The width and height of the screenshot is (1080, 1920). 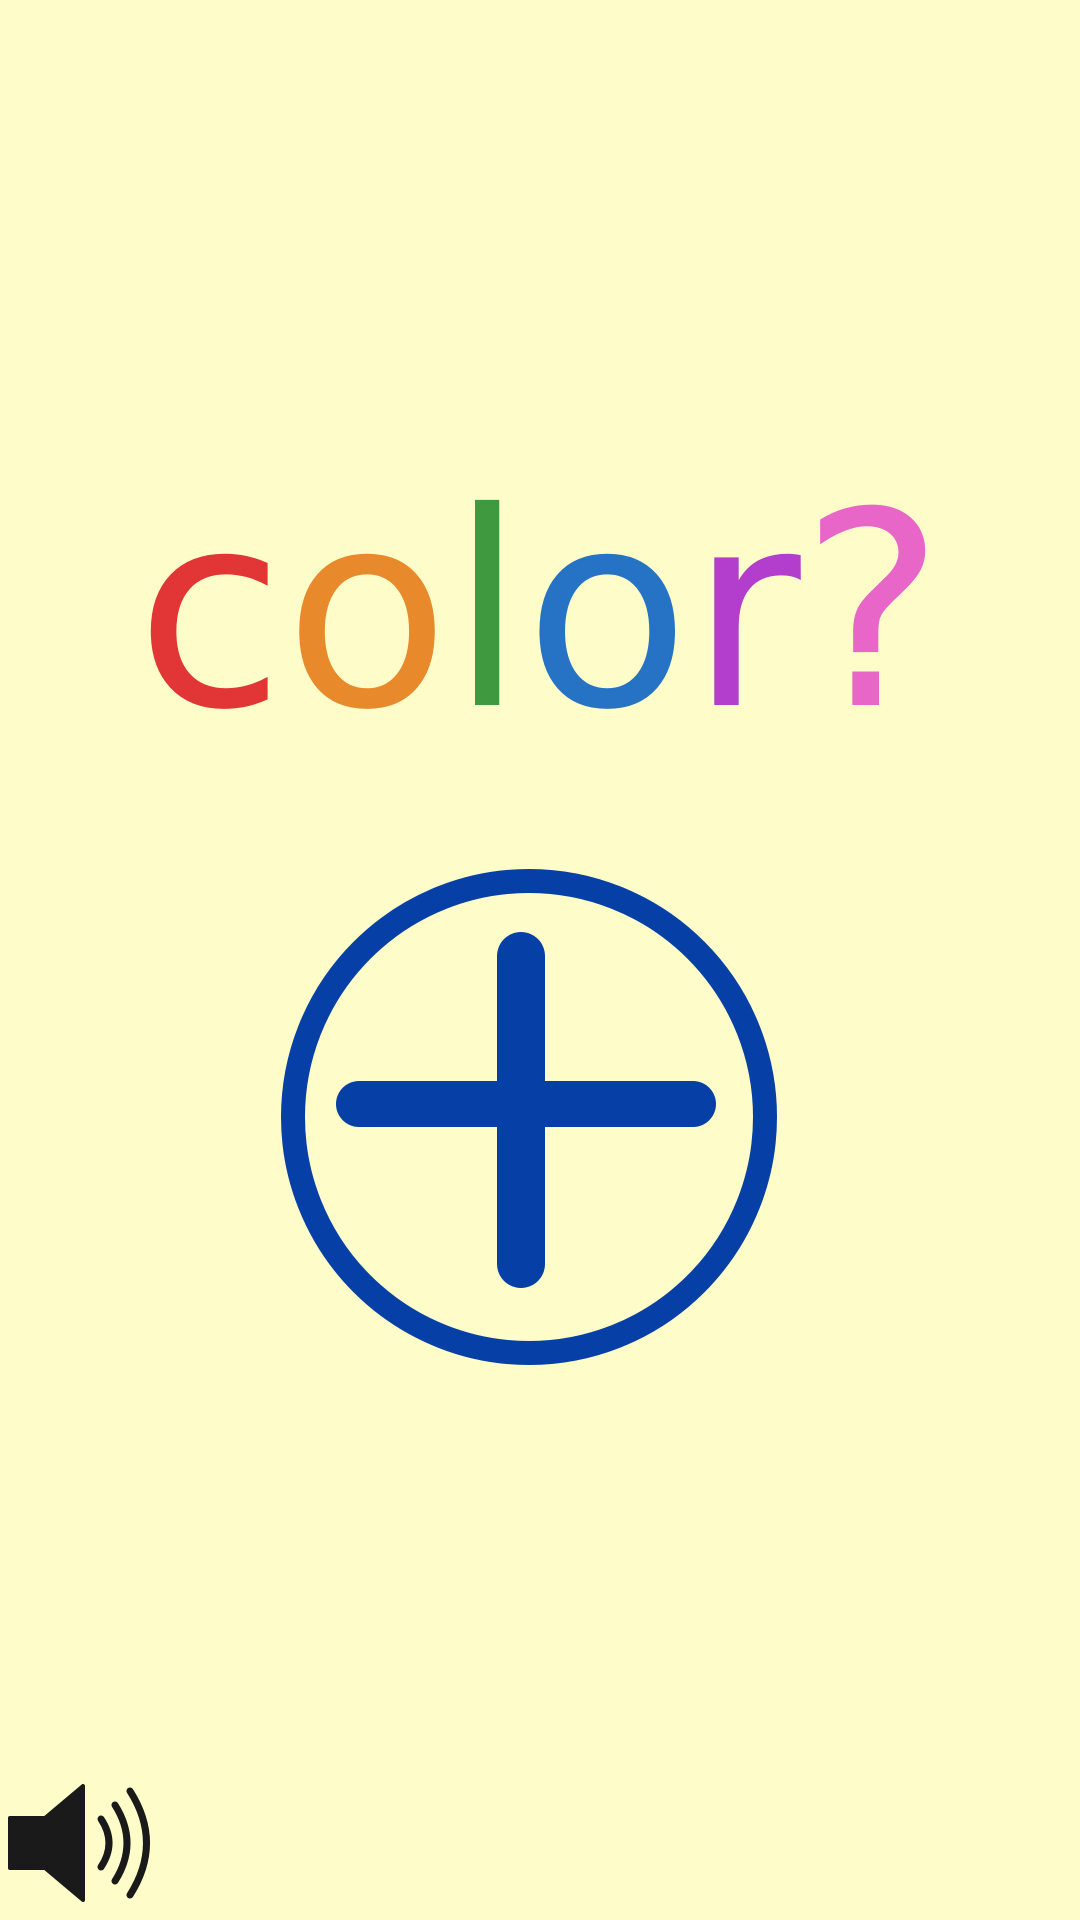 What do you see at coordinates (607, 600) in the screenshot?
I see `title-letter-o2: o` at bounding box center [607, 600].